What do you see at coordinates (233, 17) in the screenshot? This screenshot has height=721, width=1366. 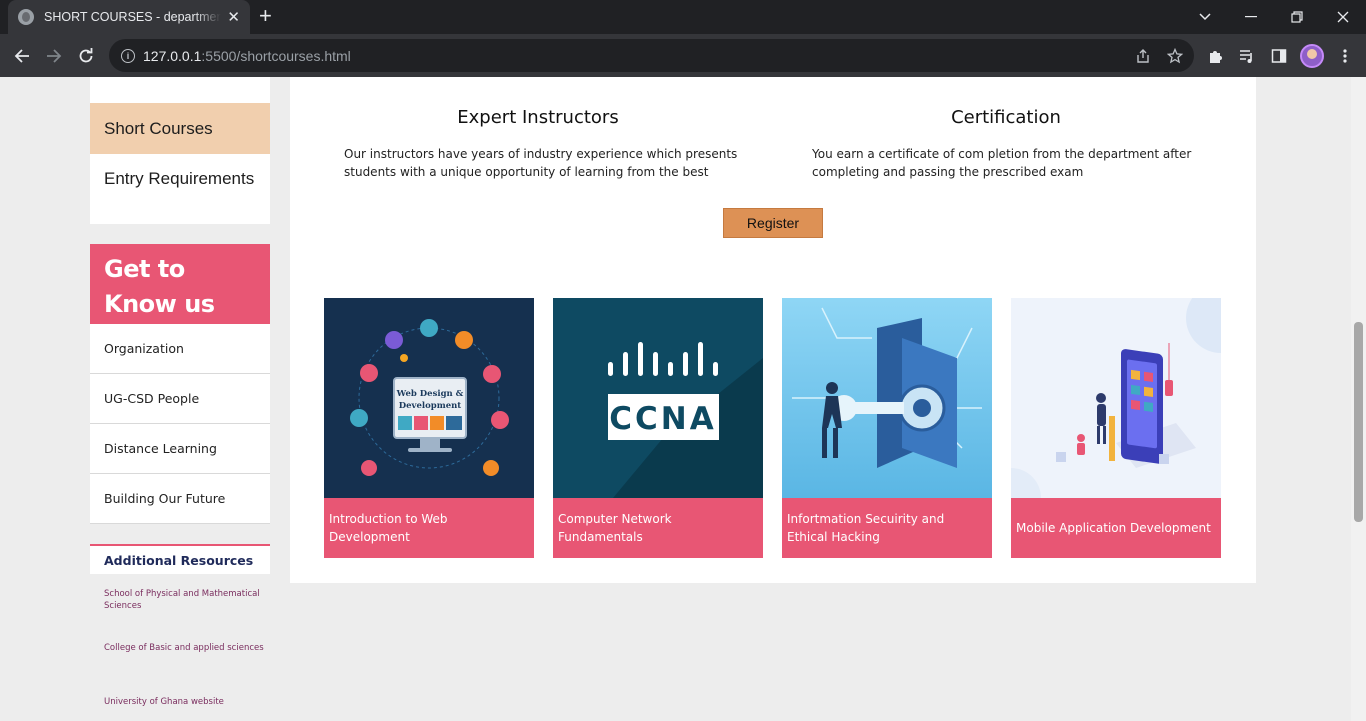 I see `close-tab-icon: ✕` at bounding box center [233, 17].